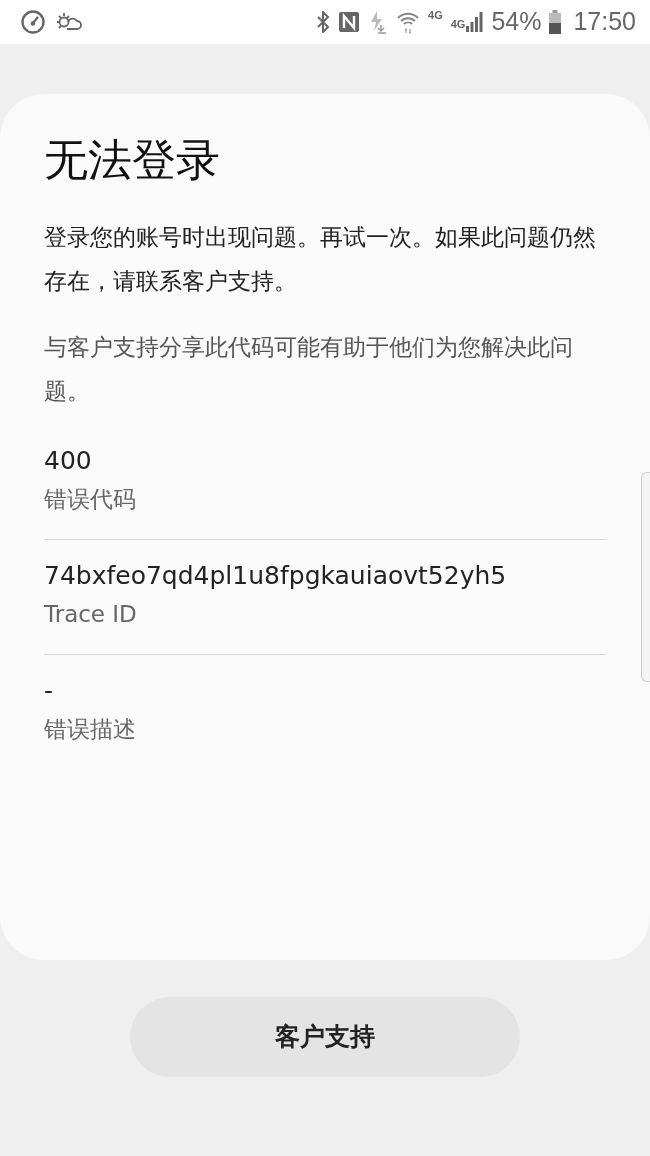 This screenshot has height=1156, width=650. I want to click on dialog-title: 无法登录, so click(132, 160).